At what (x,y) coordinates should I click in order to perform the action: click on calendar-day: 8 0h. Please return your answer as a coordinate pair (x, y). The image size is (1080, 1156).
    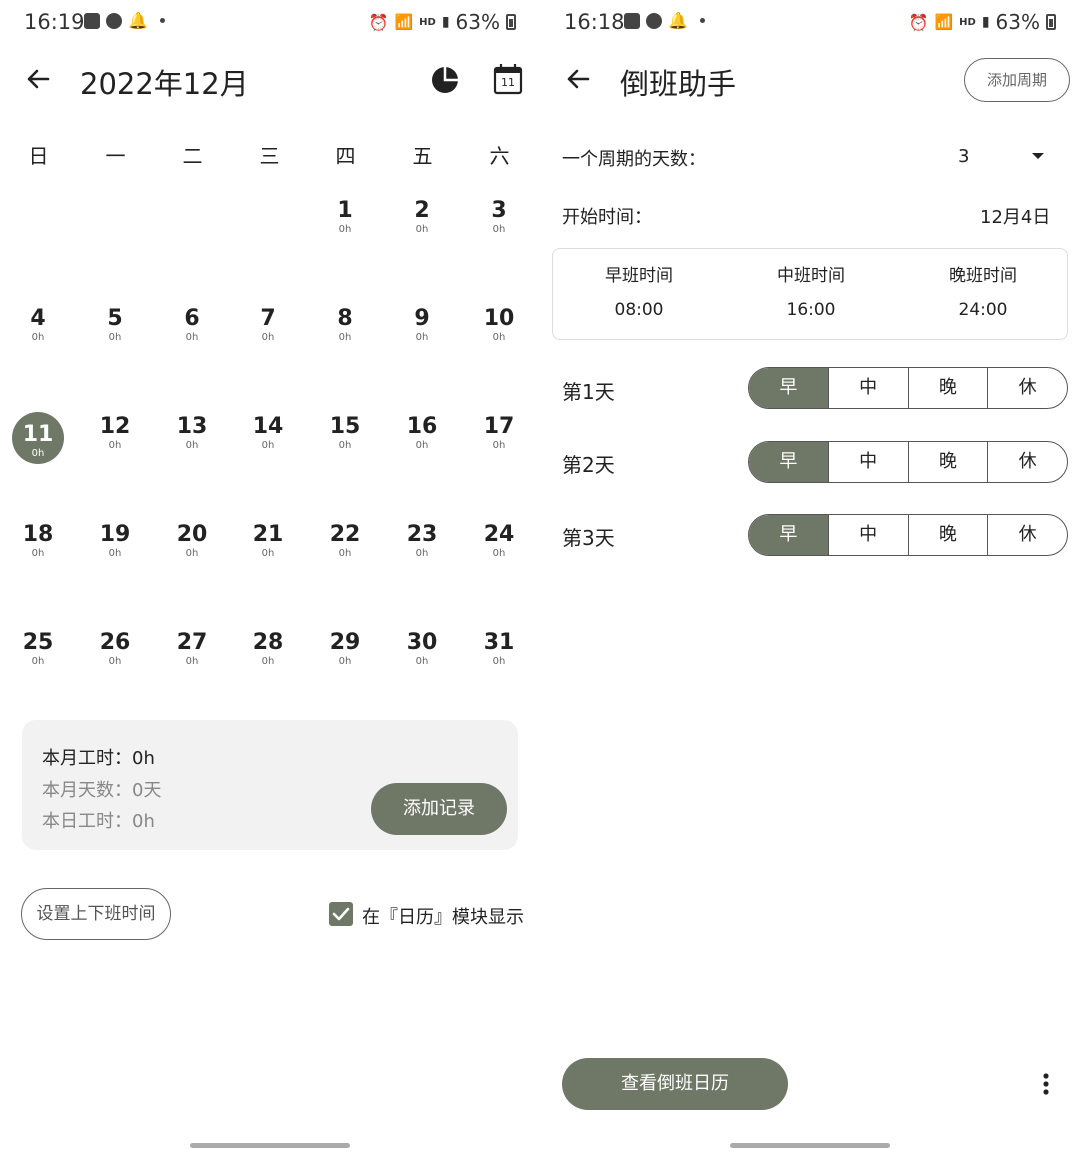
    Looking at the image, I should click on (345, 325).